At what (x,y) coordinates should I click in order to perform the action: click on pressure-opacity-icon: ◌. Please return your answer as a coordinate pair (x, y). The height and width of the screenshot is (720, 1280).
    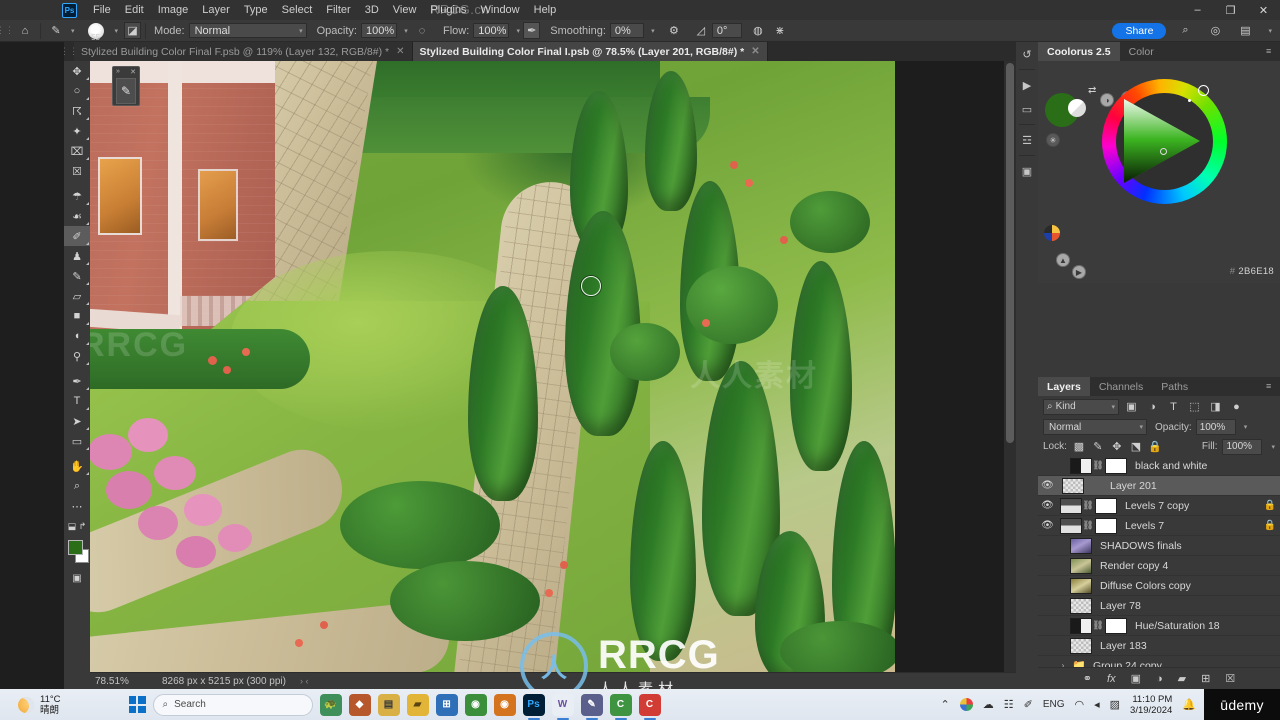
    Looking at the image, I should click on (422, 31).